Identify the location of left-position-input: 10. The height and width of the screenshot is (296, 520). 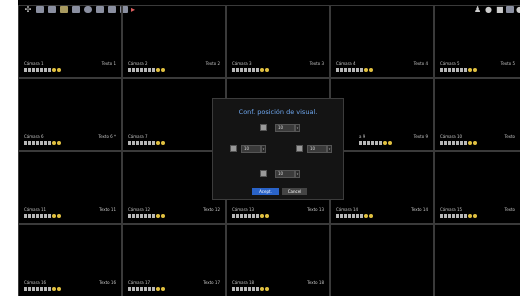
(251, 149).